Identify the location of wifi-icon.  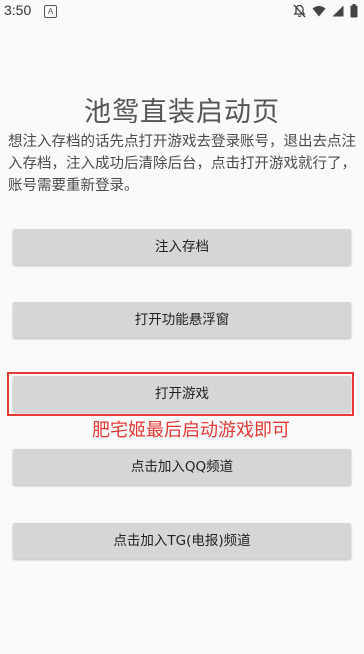
(319, 11).